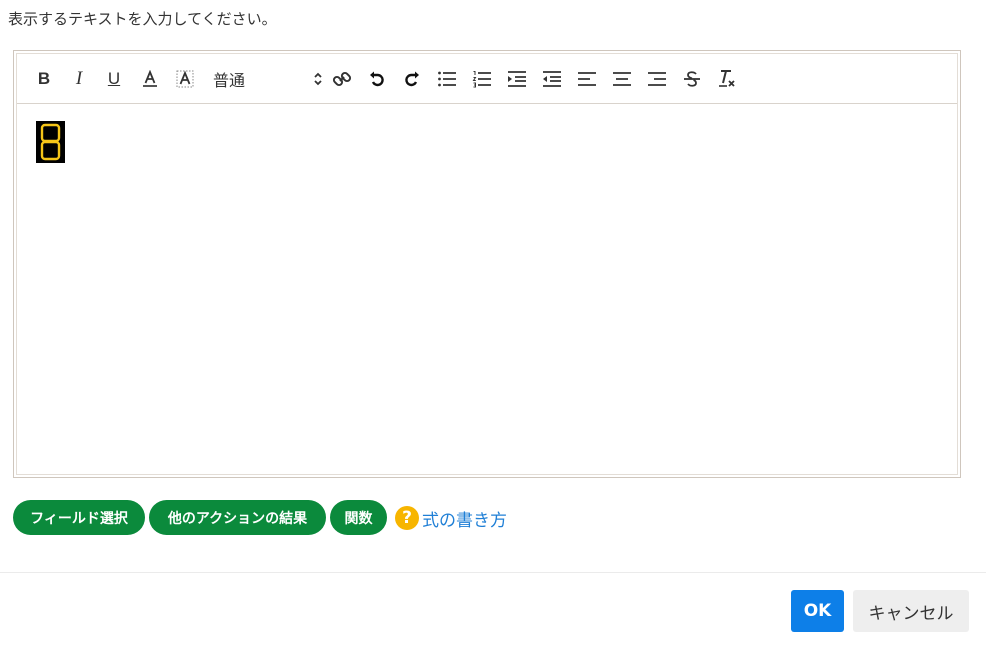 This screenshot has height=649, width=986. I want to click on undo-button, so click(377, 79).